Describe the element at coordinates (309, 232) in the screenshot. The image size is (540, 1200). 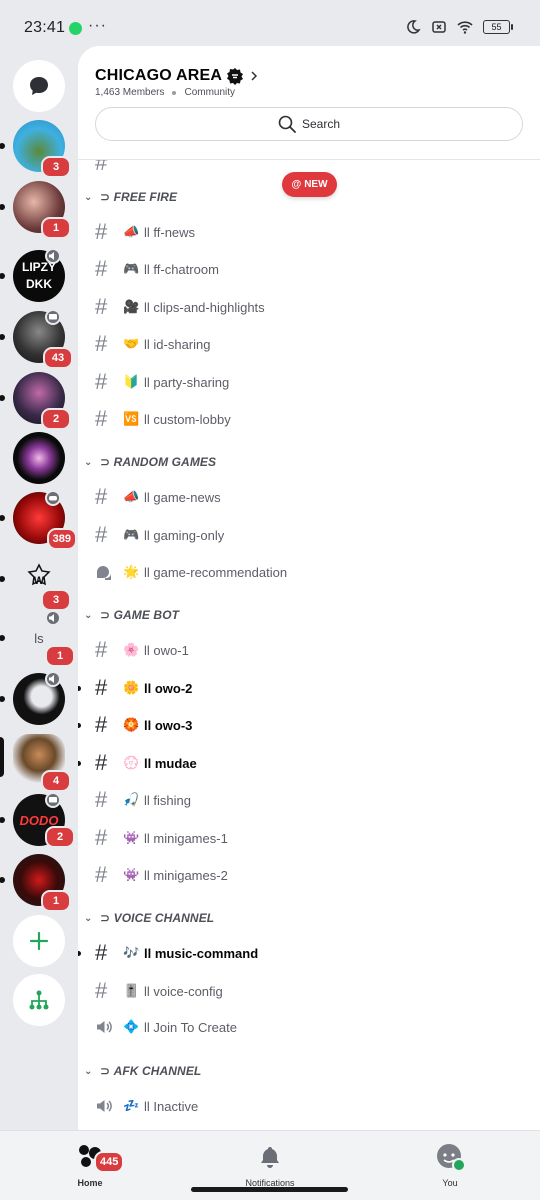
I see `channel-ff-news: # 📣 ll ff-news` at that location.